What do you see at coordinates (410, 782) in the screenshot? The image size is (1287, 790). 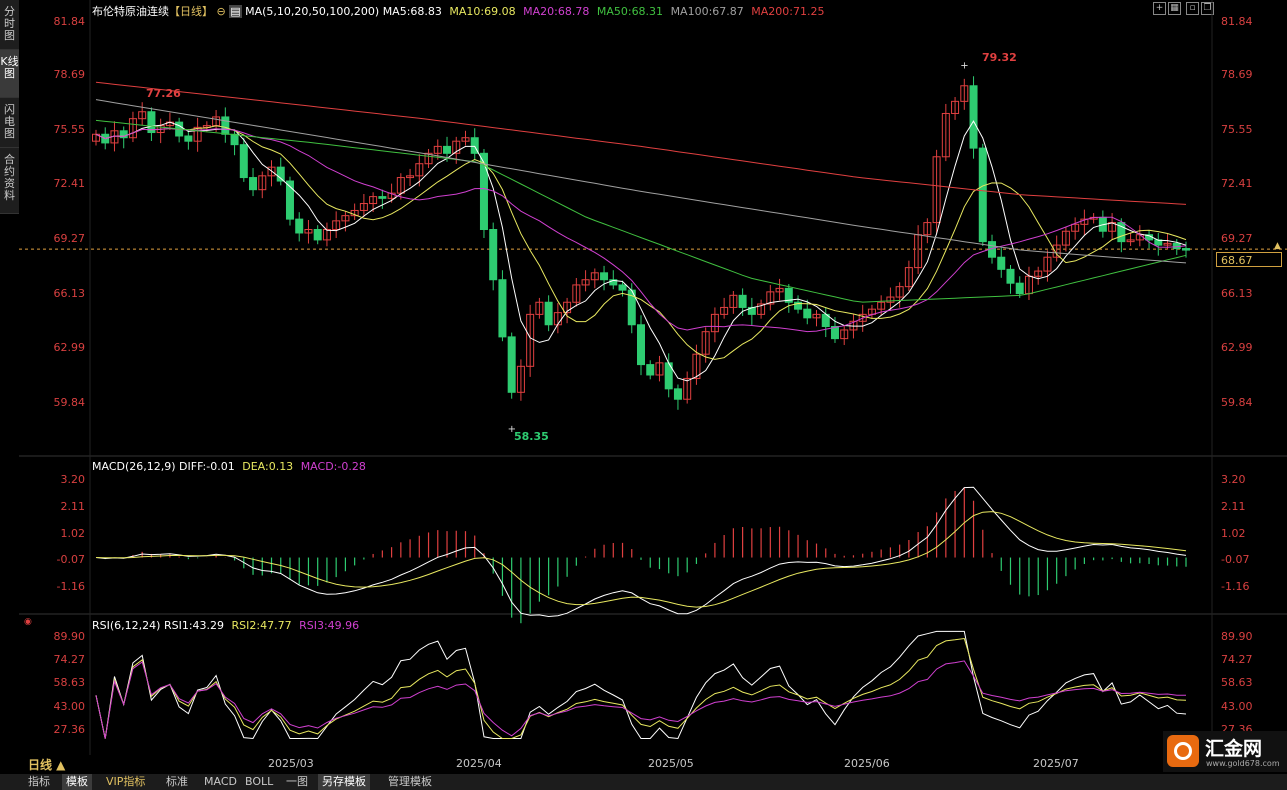 I see `manage-template-button: 管理模板` at bounding box center [410, 782].